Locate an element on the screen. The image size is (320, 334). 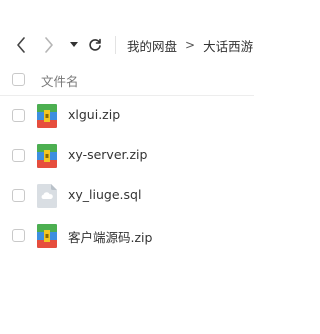
file-row: 客户端源码.zip is located at coordinates (127, 236).